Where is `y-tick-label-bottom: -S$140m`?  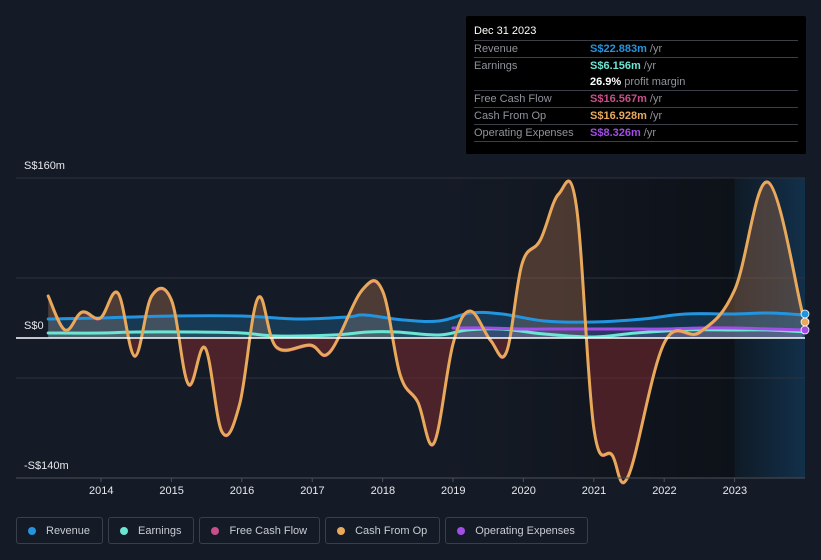 y-tick-label-bottom: -S$140m is located at coordinates (46, 466).